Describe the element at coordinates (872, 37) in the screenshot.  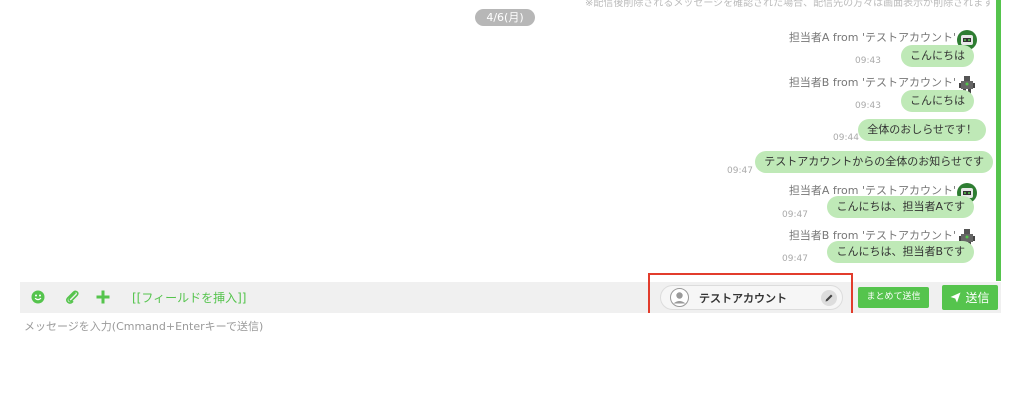
I see `message-sender: 担当者A from 'テストアカウント'` at that location.